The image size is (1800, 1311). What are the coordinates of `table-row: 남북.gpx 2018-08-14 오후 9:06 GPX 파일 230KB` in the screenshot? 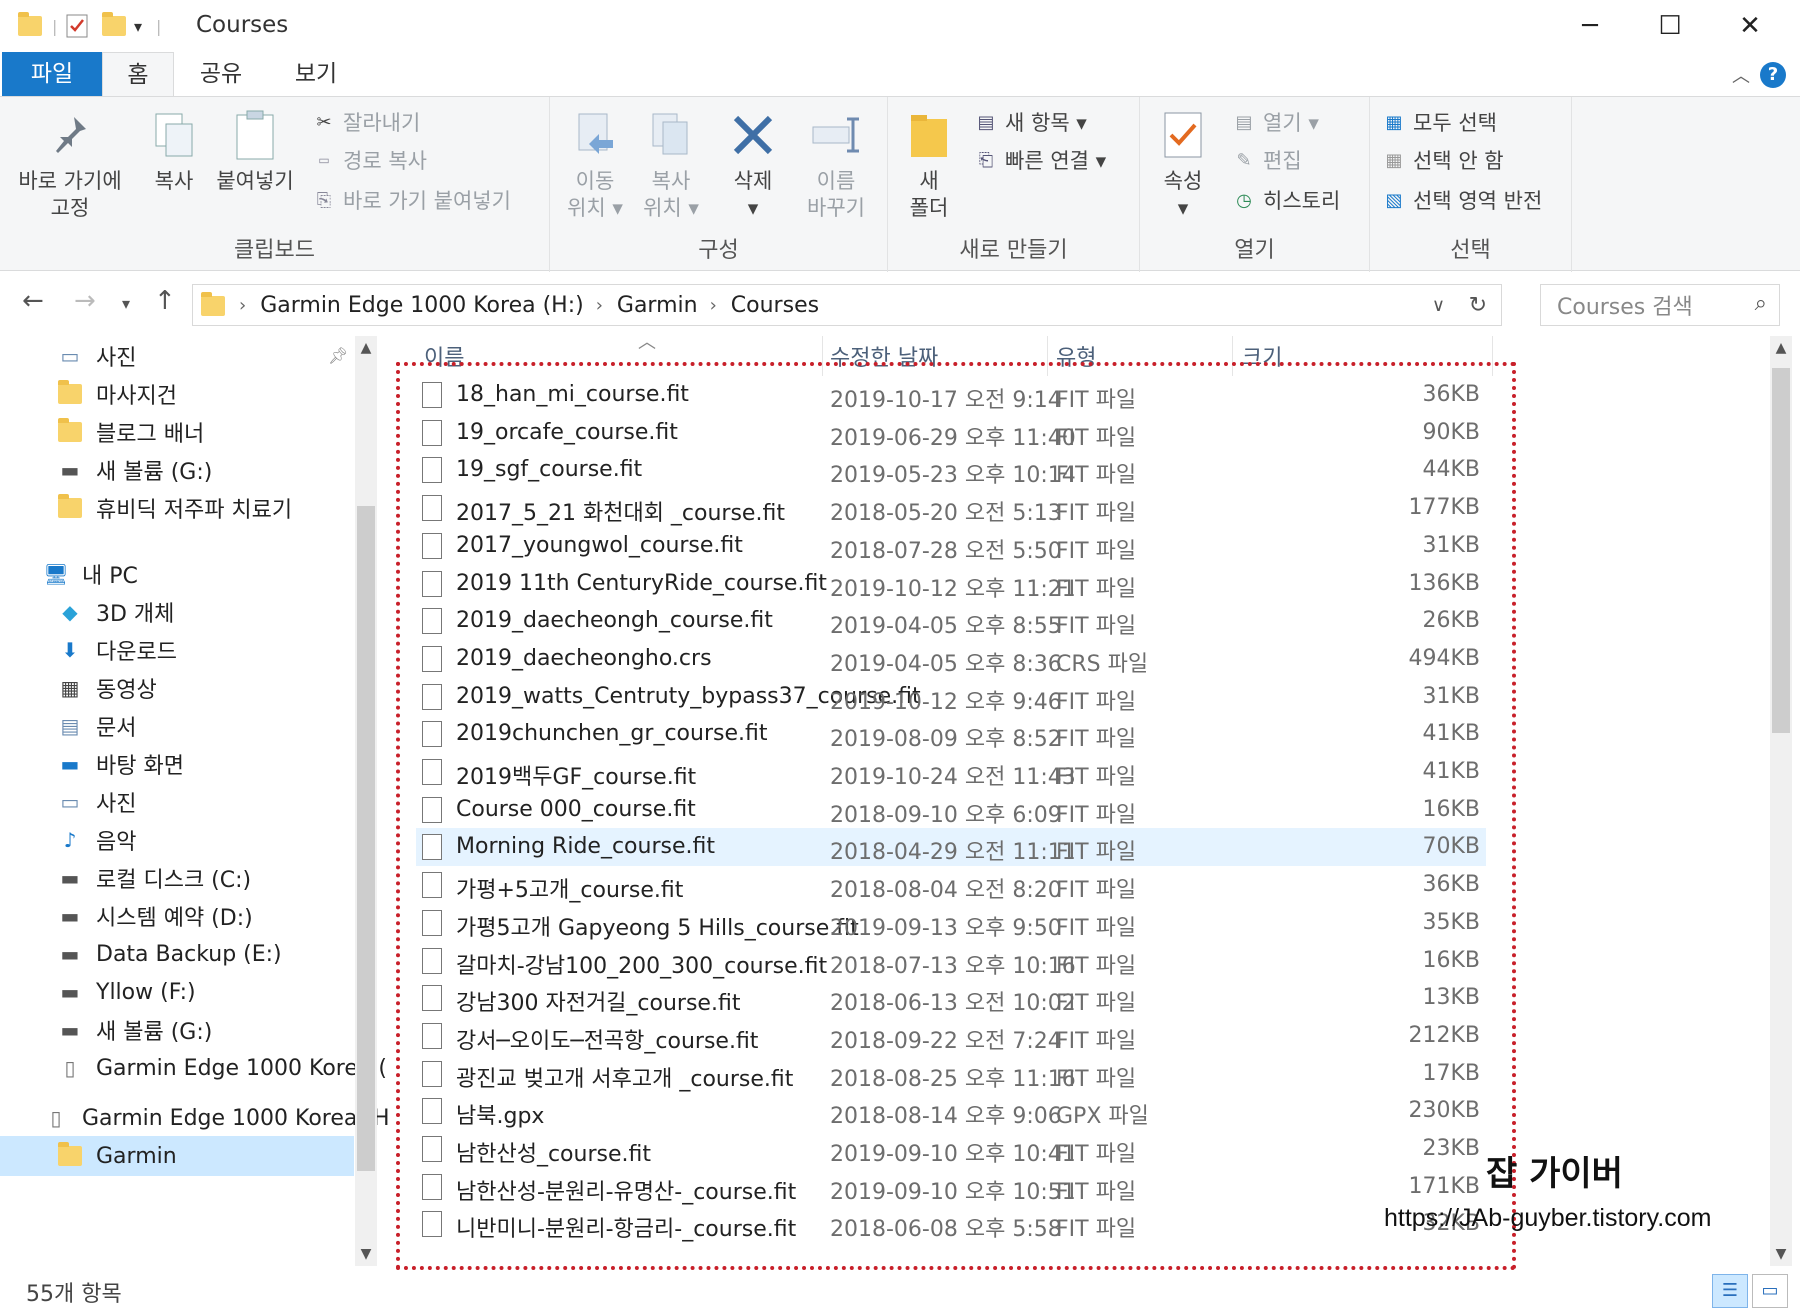 It's located at (951, 1111).